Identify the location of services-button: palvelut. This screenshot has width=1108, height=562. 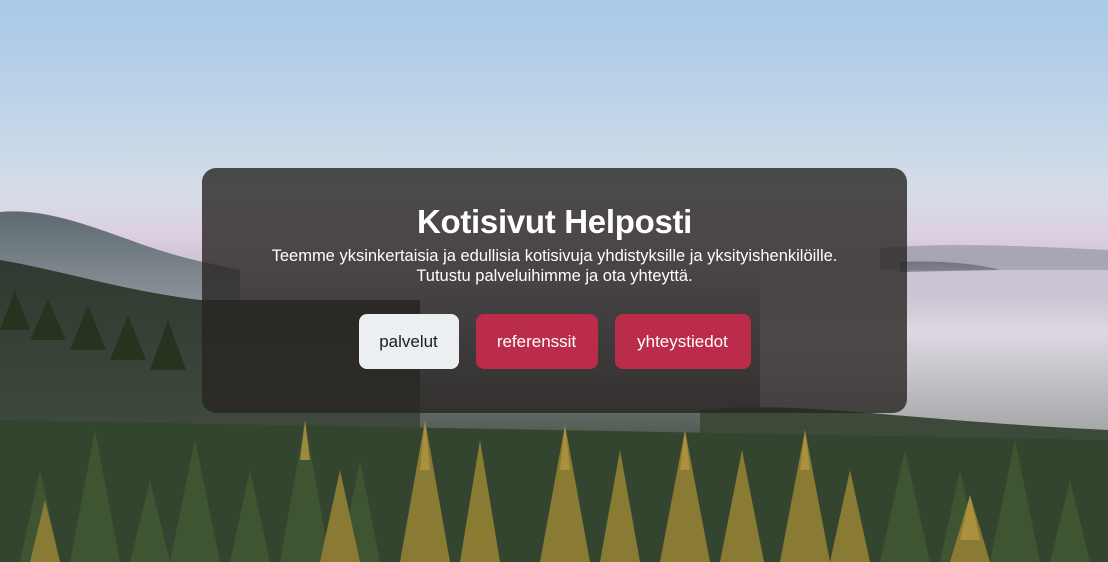
(408, 341).